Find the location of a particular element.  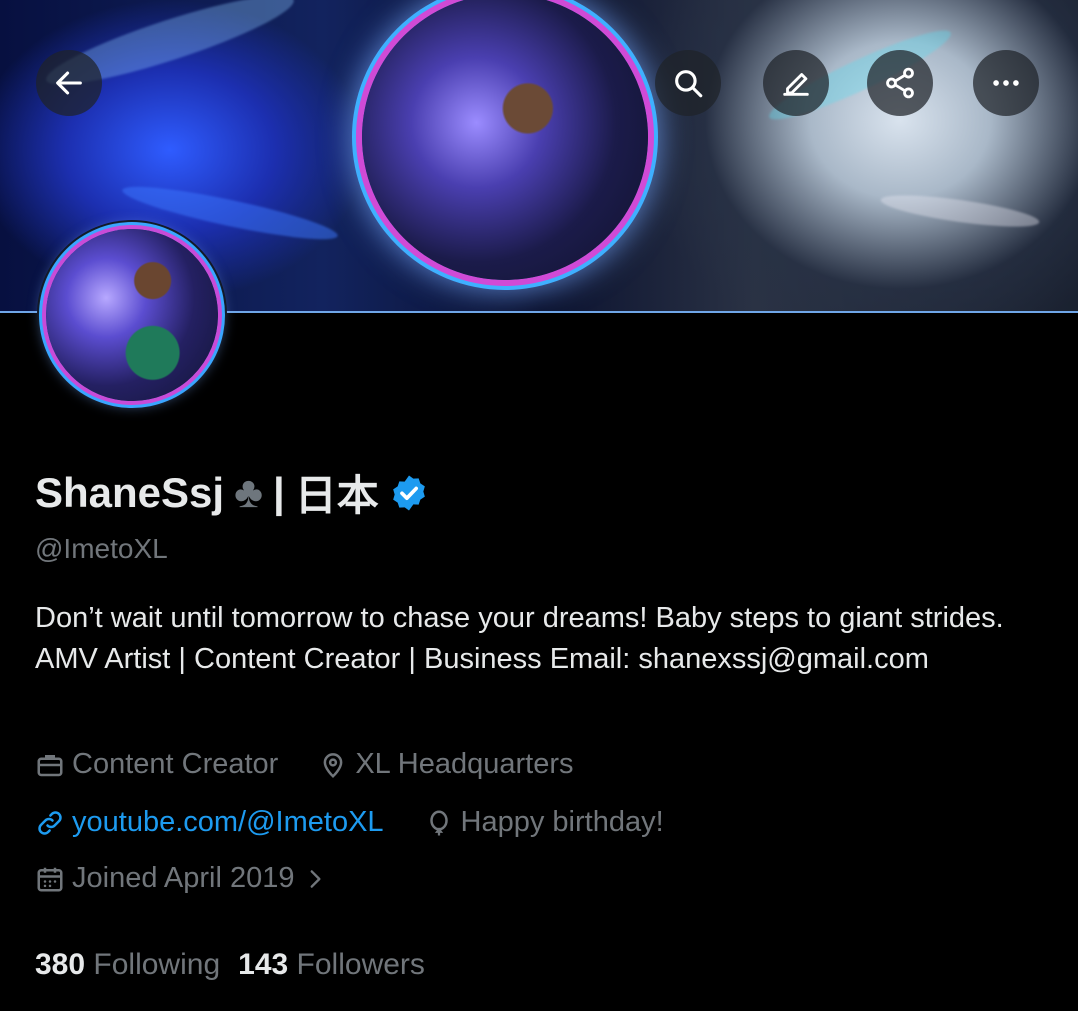

chevron-right-icon is located at coordinates (315, 878).